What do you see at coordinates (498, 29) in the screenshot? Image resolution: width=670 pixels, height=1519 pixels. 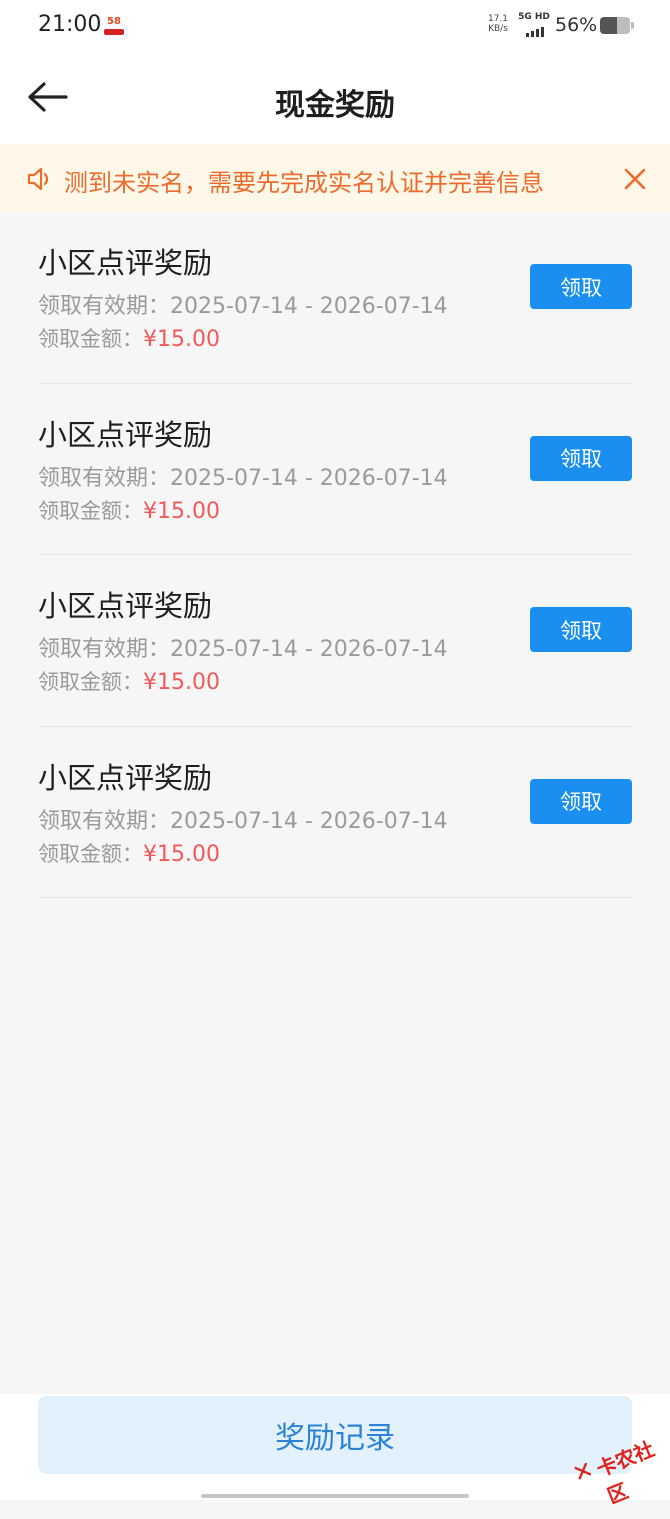 I see `network-speed-unit: KB/s` at bounding box center [498, 29].